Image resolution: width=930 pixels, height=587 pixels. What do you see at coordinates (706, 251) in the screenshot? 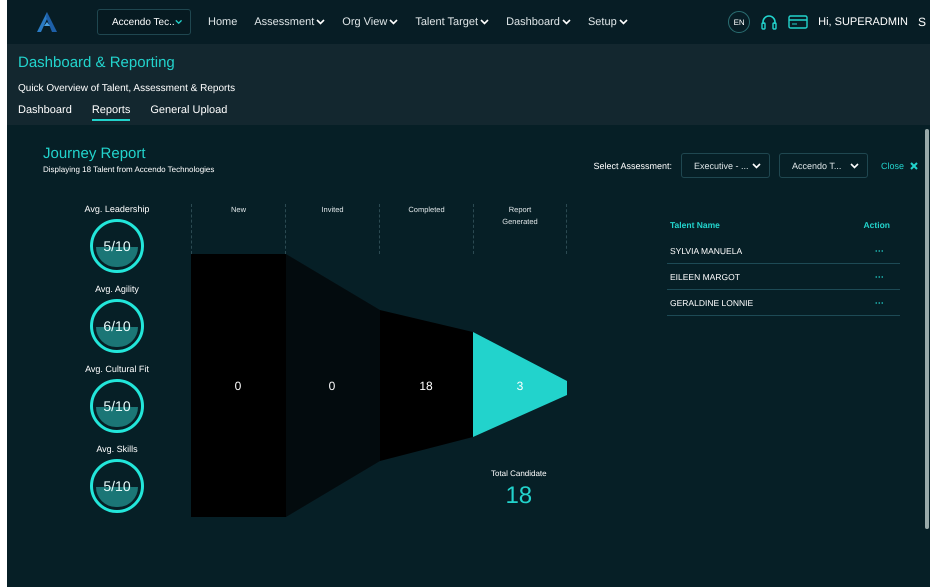
I see `talent-name: SYLVIA MANUELA` at bounding box center [706, 251].